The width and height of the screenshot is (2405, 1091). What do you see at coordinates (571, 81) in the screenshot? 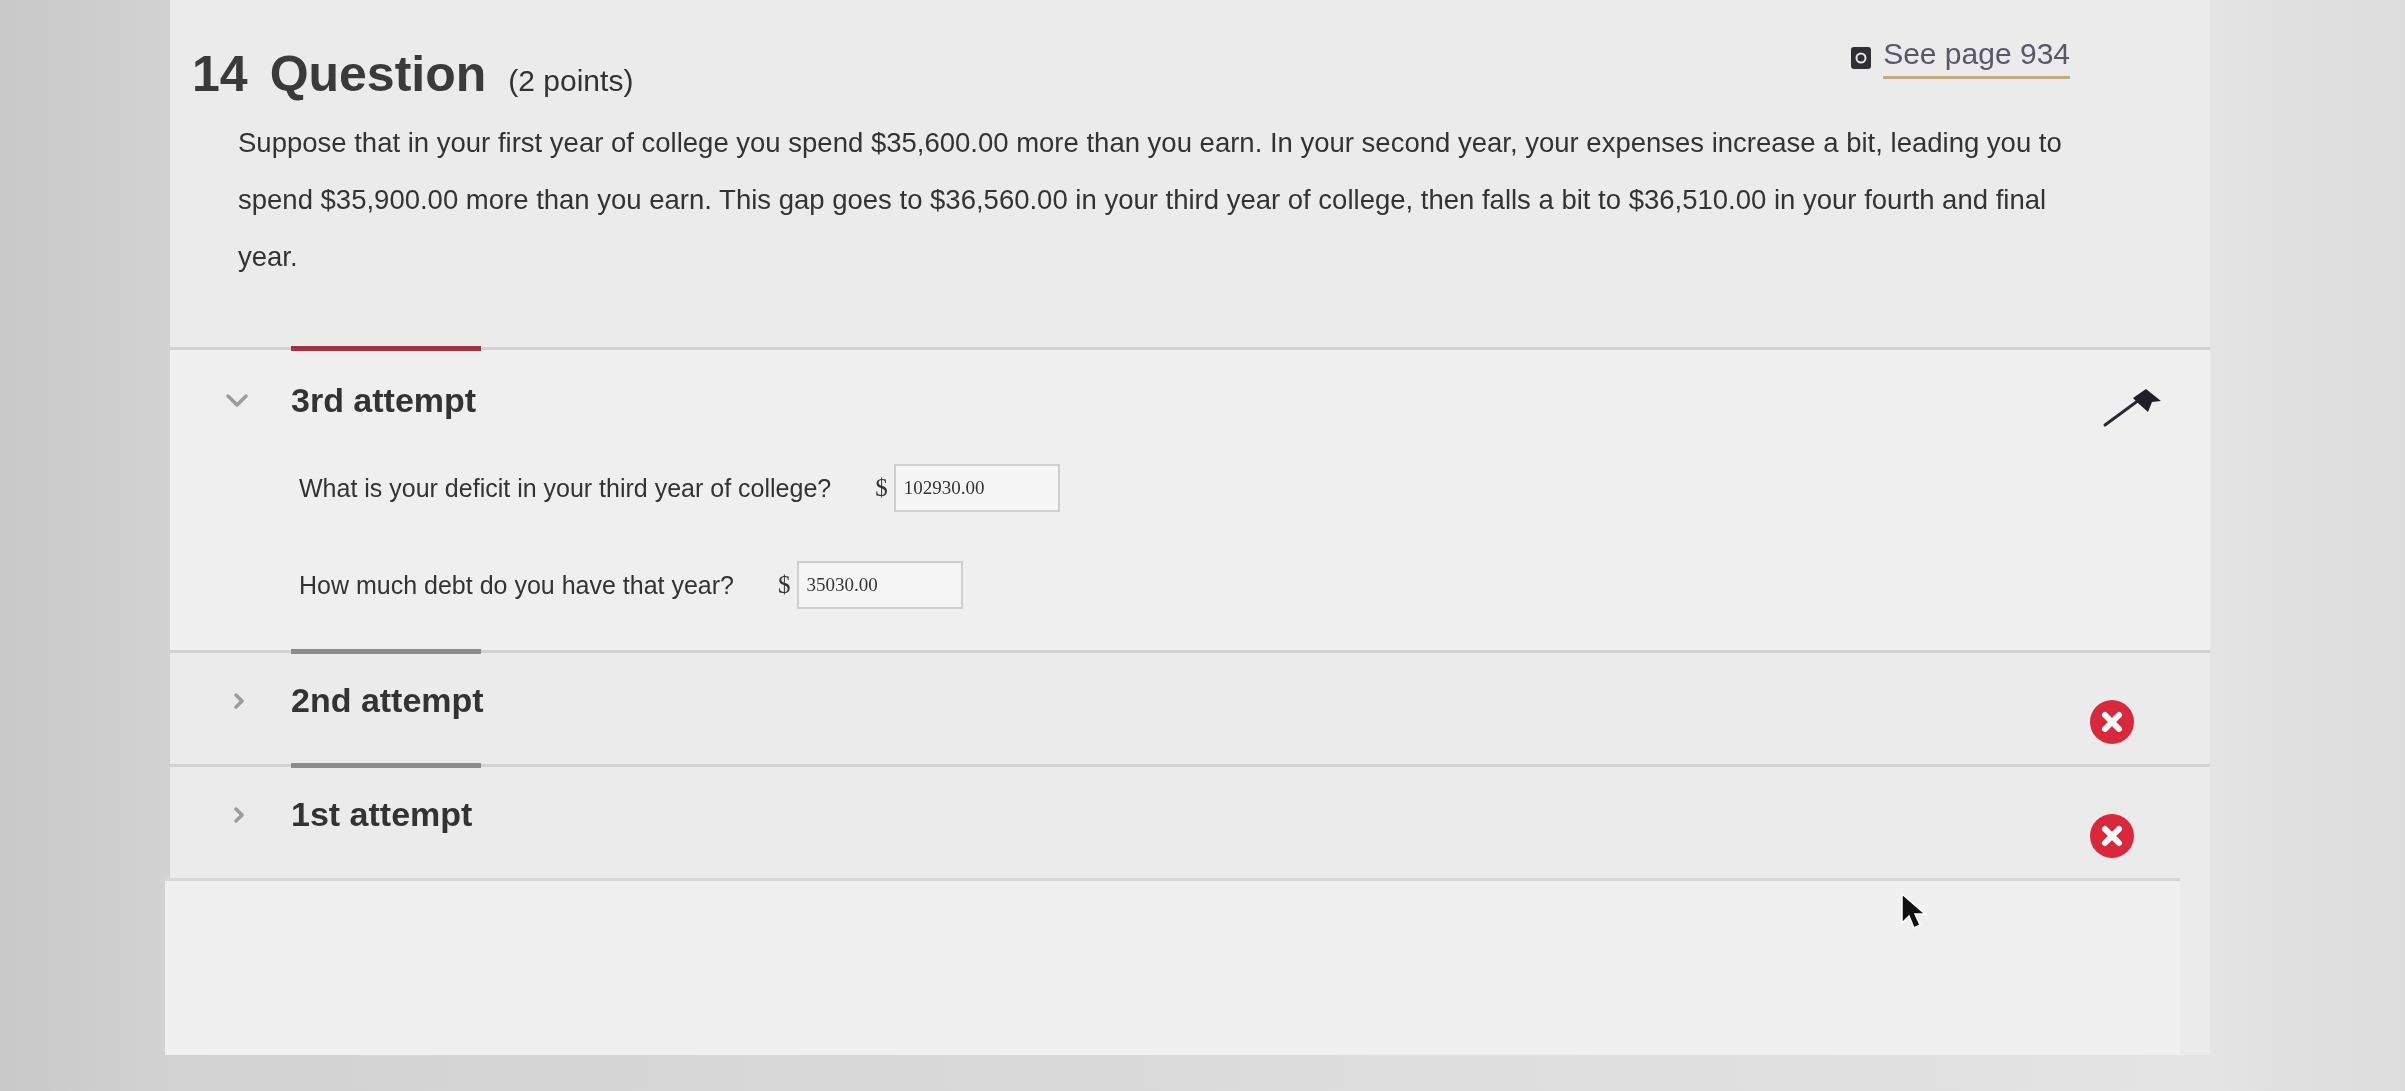
I see `points-label: (2 points)` at bounding box center [571, 81].